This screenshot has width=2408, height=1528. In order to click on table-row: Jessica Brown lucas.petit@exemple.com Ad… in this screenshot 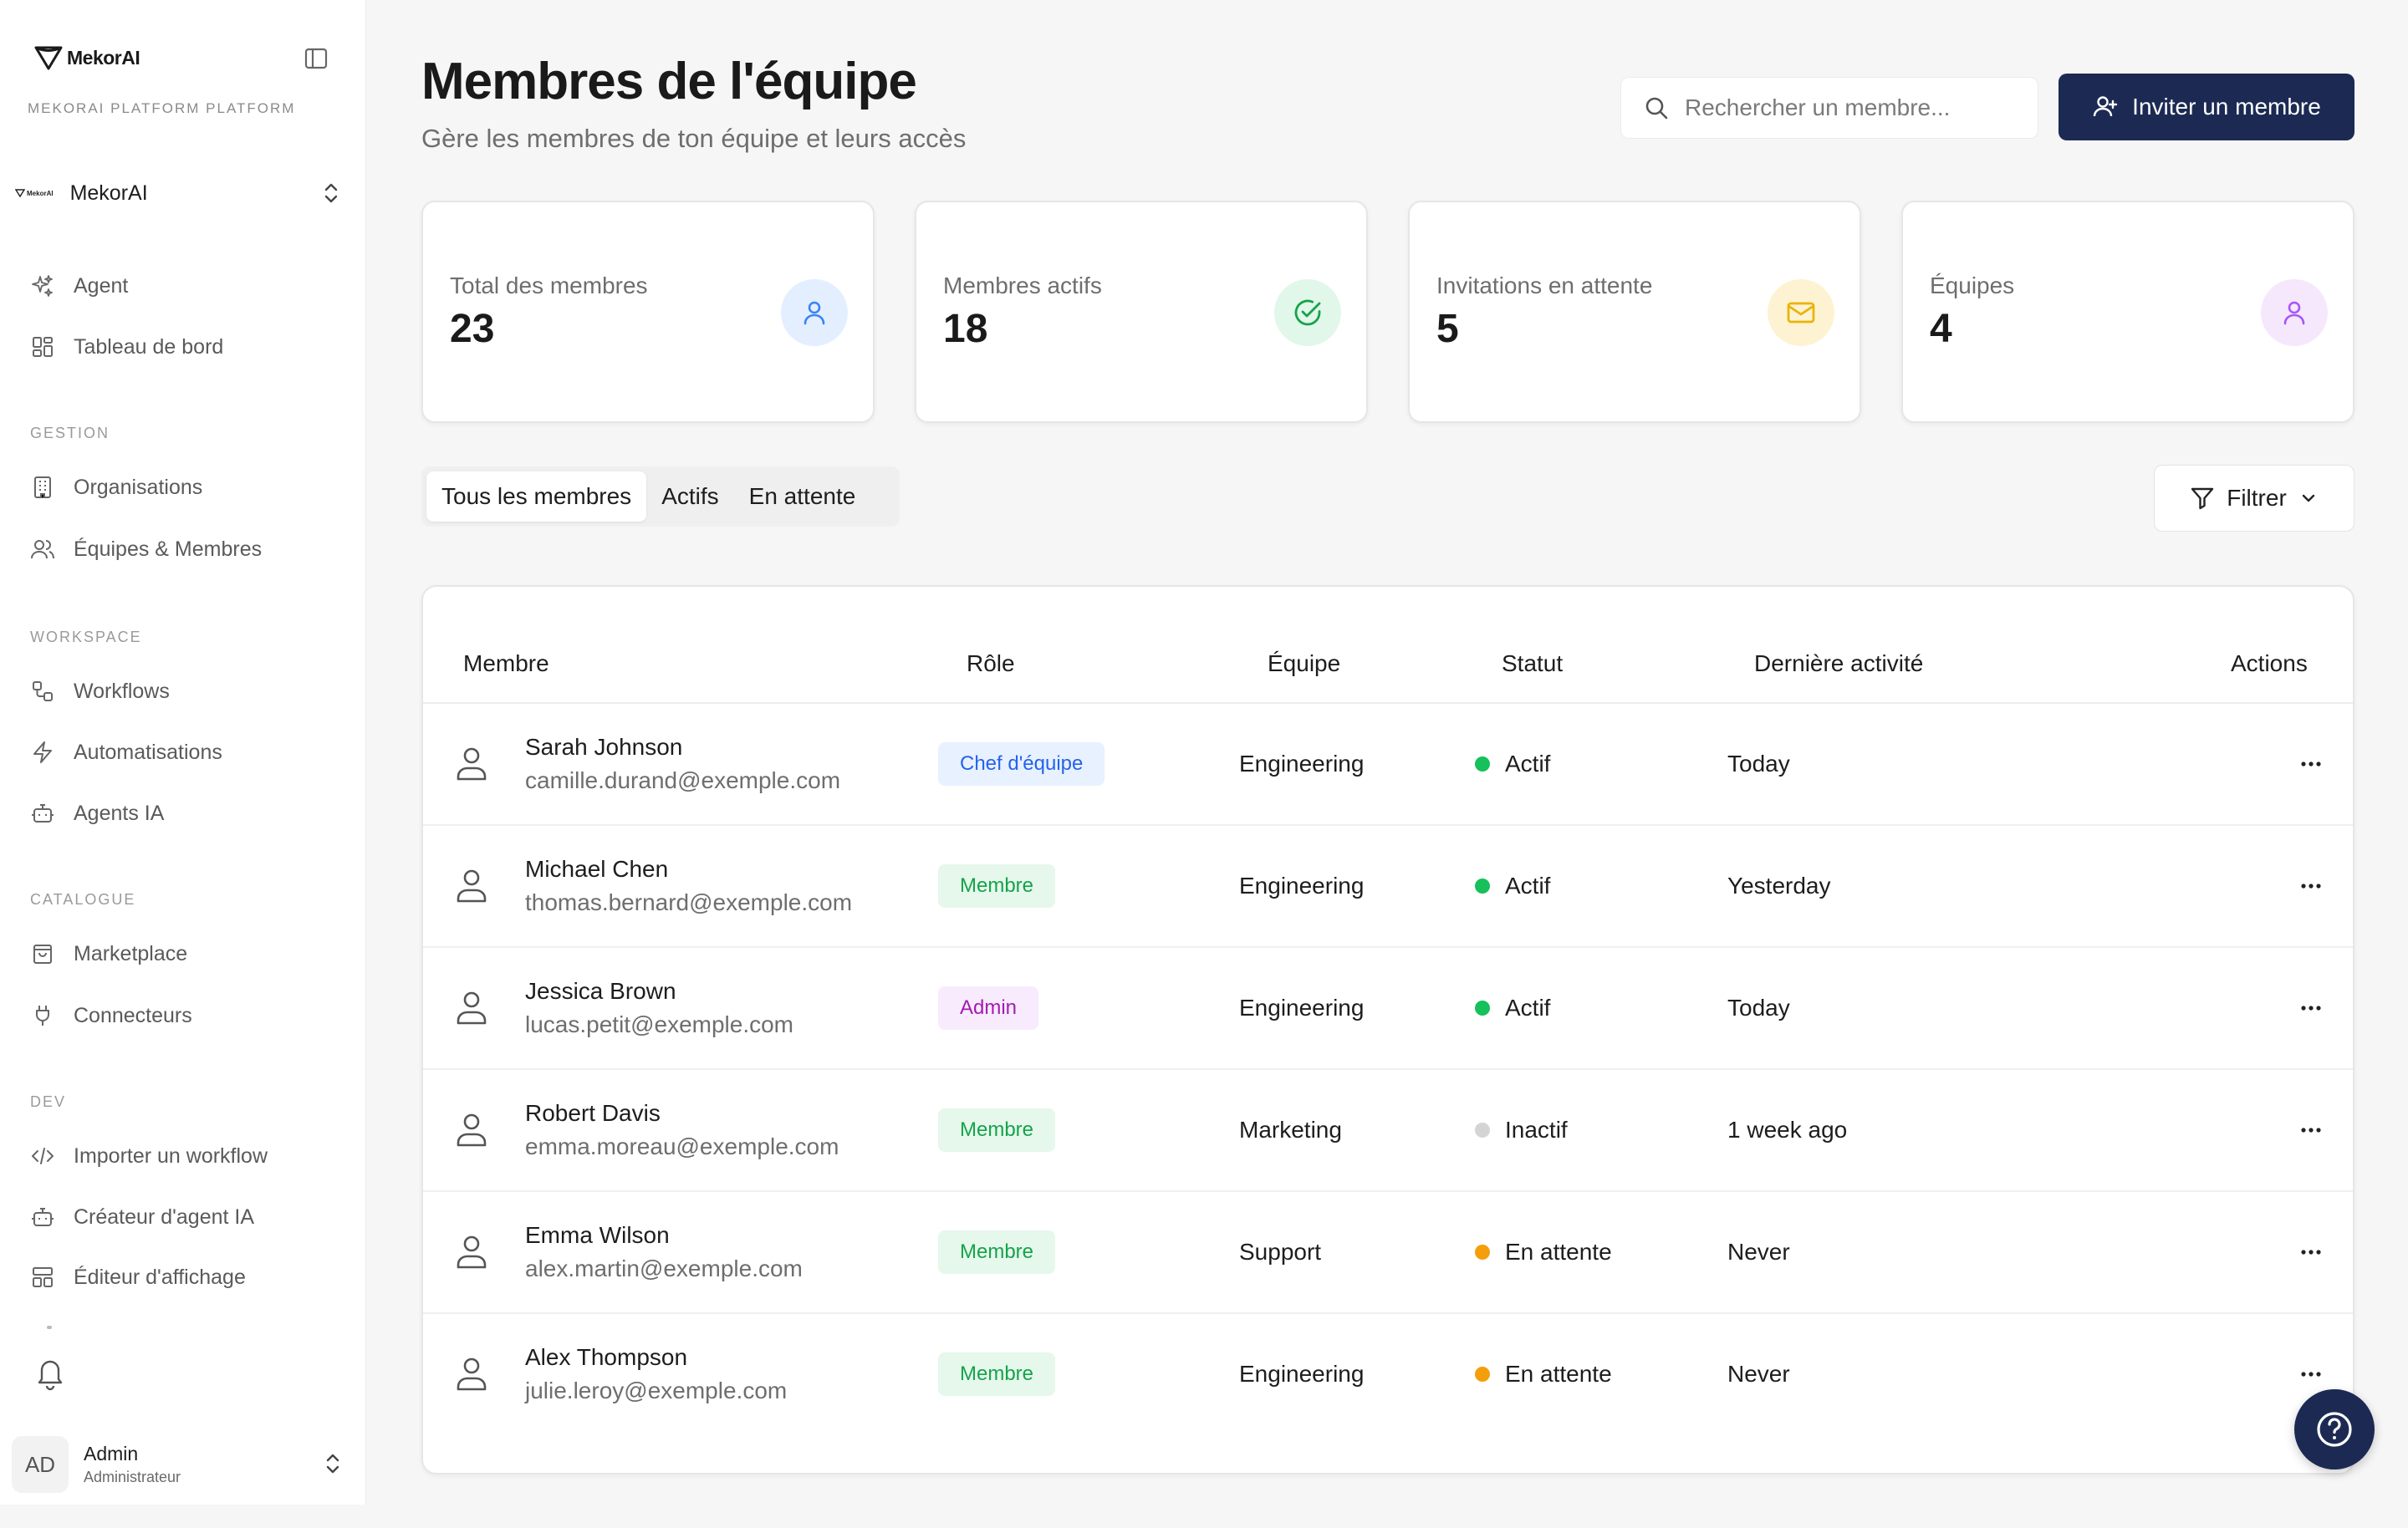, I will do `click(1388, 1009)`.